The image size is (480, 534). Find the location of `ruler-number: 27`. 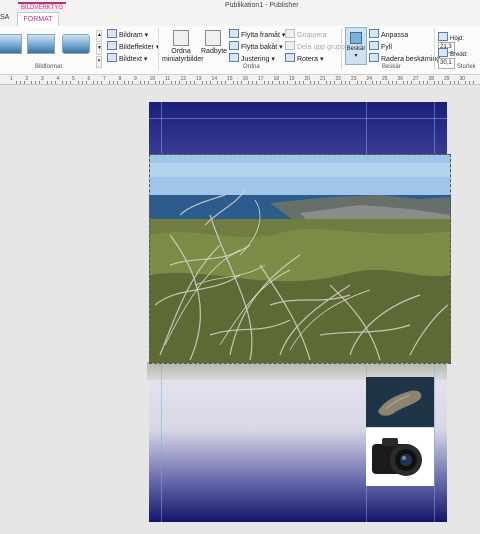

ruler-number: 27 is located at coordinates (416, 79).